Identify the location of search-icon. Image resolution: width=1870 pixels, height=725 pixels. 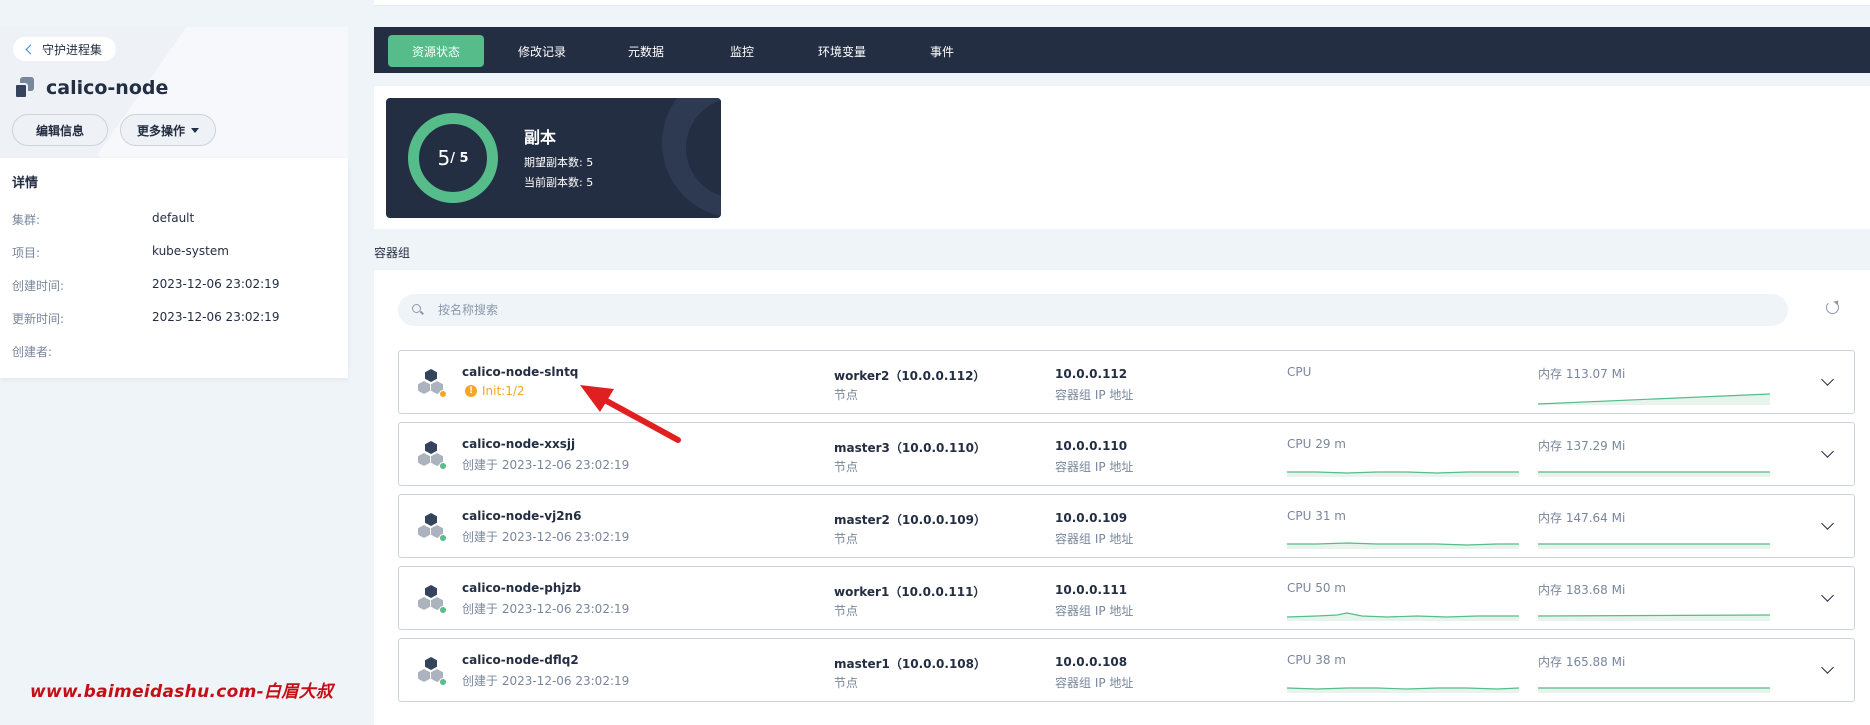
(416, 308).